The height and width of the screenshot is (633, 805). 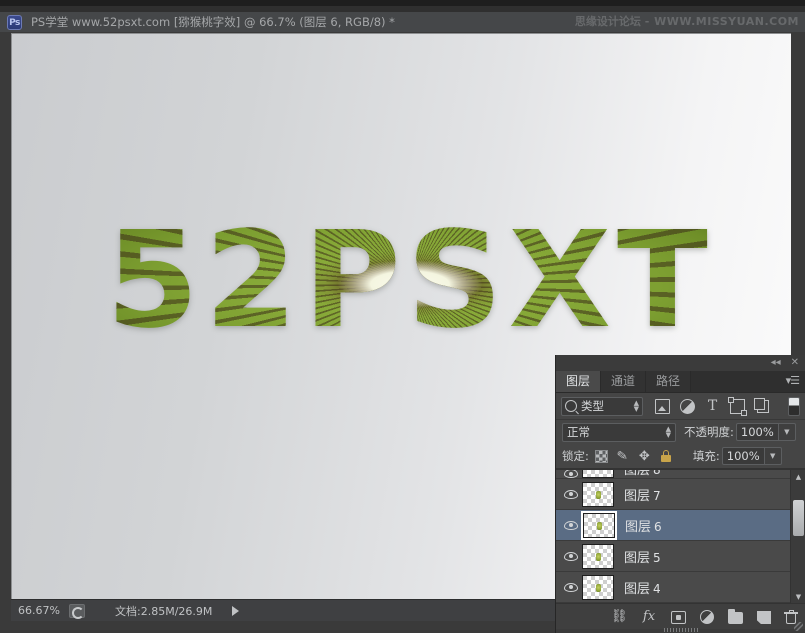 What do you see at coordinates (680, 556) in the screenshot?
I see `table-row: 图层 5` at bounding box center [680, 556].